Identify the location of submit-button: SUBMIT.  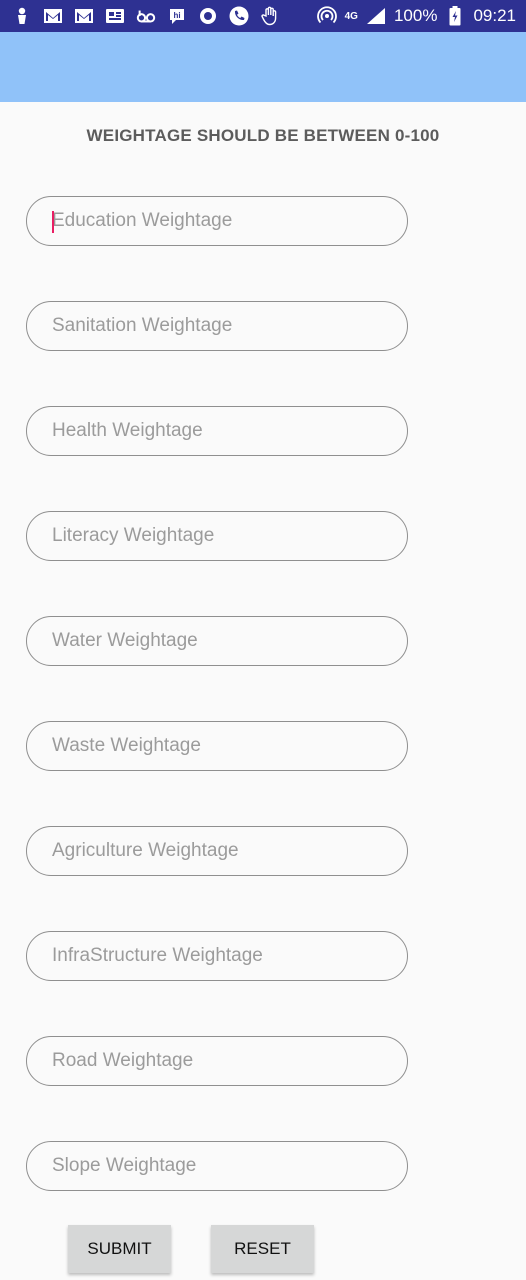
(119, 1249).